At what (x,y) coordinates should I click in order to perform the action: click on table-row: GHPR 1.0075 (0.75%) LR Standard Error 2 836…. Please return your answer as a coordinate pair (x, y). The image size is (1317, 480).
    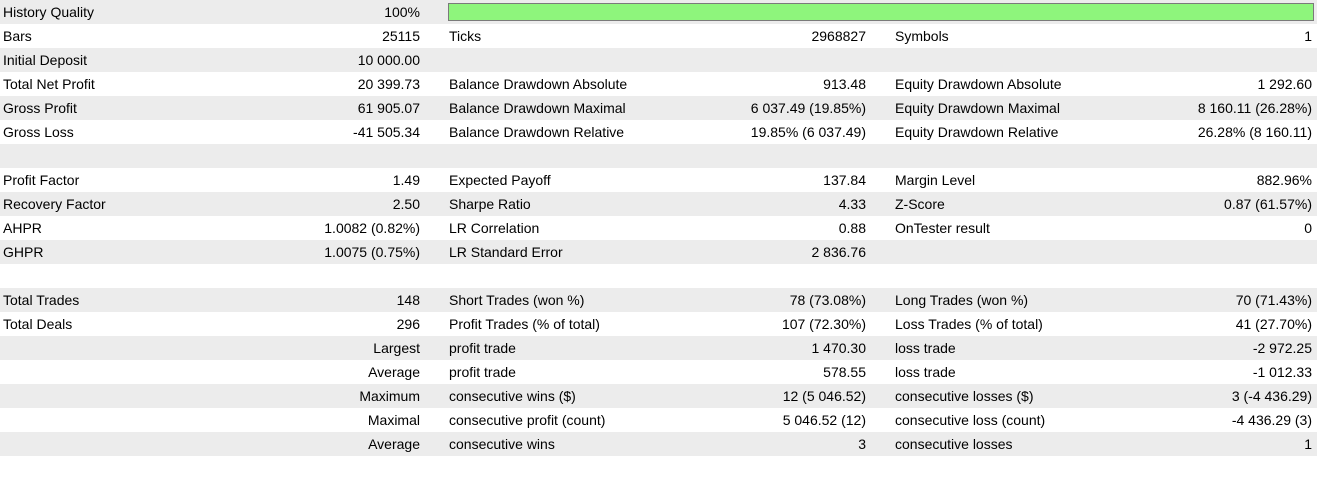
    Looking at the image, I should click on (658, 252).